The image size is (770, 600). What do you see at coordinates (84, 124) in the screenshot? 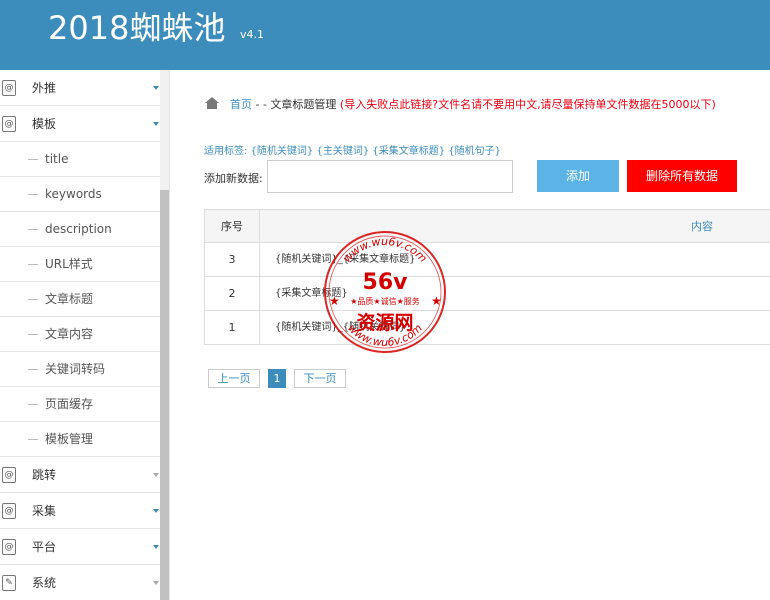
I see `sidebar-item-template: @ 模板` at bounding box center [84, 124].